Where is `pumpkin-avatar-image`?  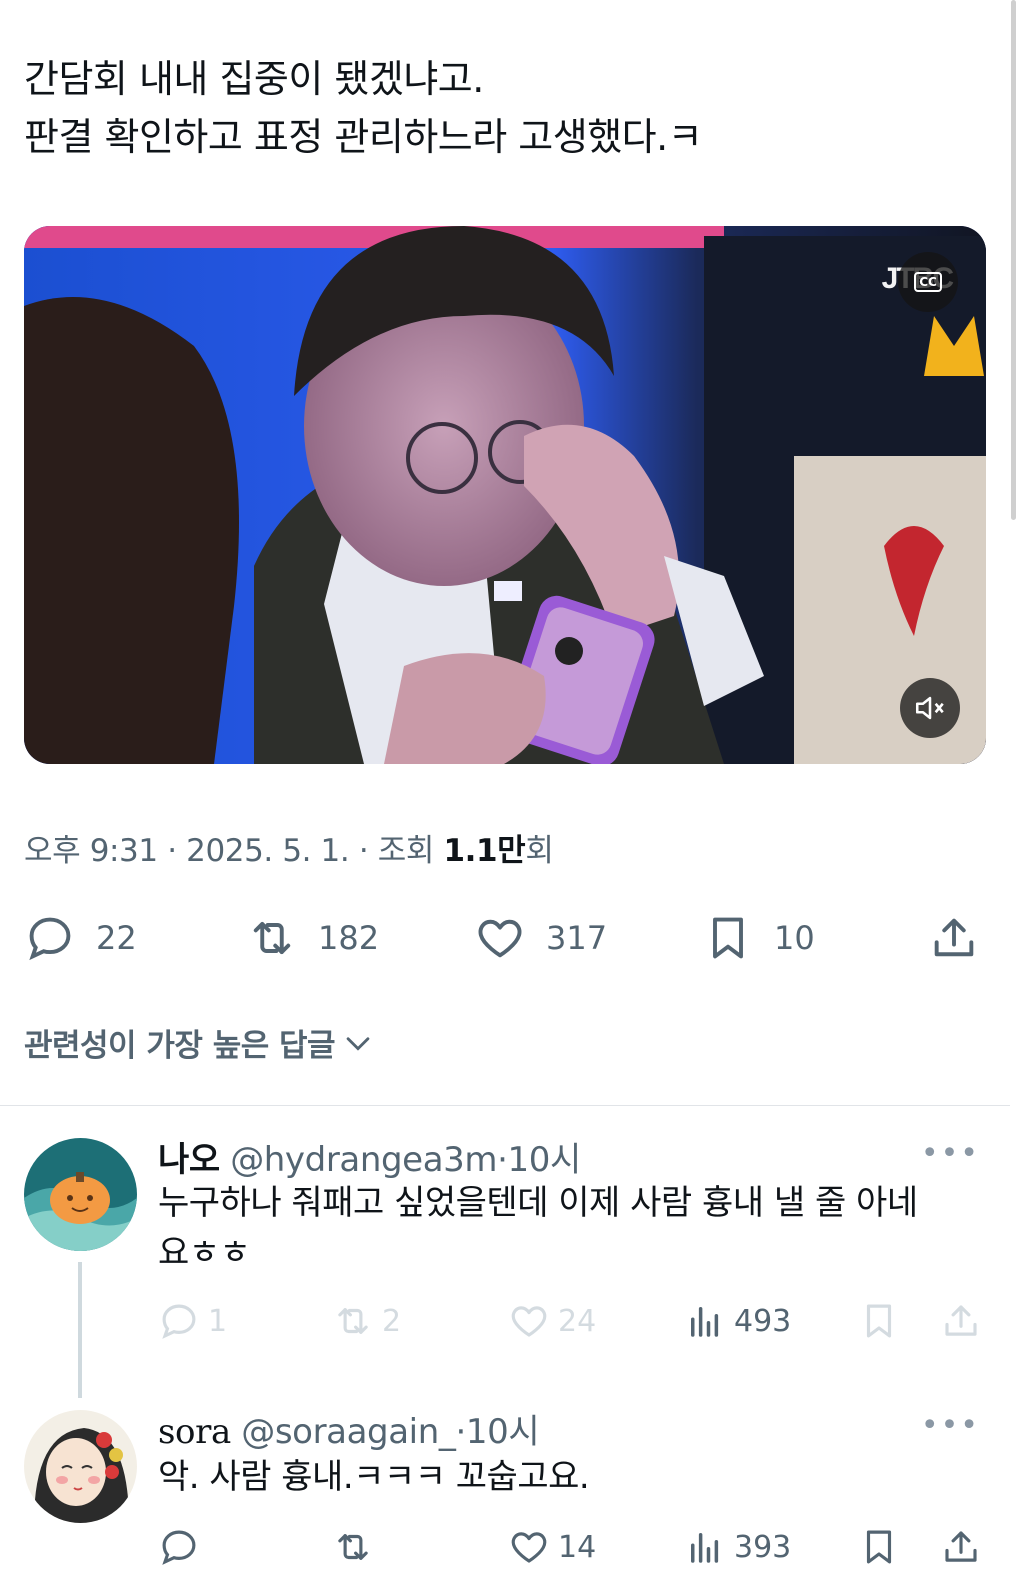
pumpkin-avatar-image is located at coordinates (80, 1194).